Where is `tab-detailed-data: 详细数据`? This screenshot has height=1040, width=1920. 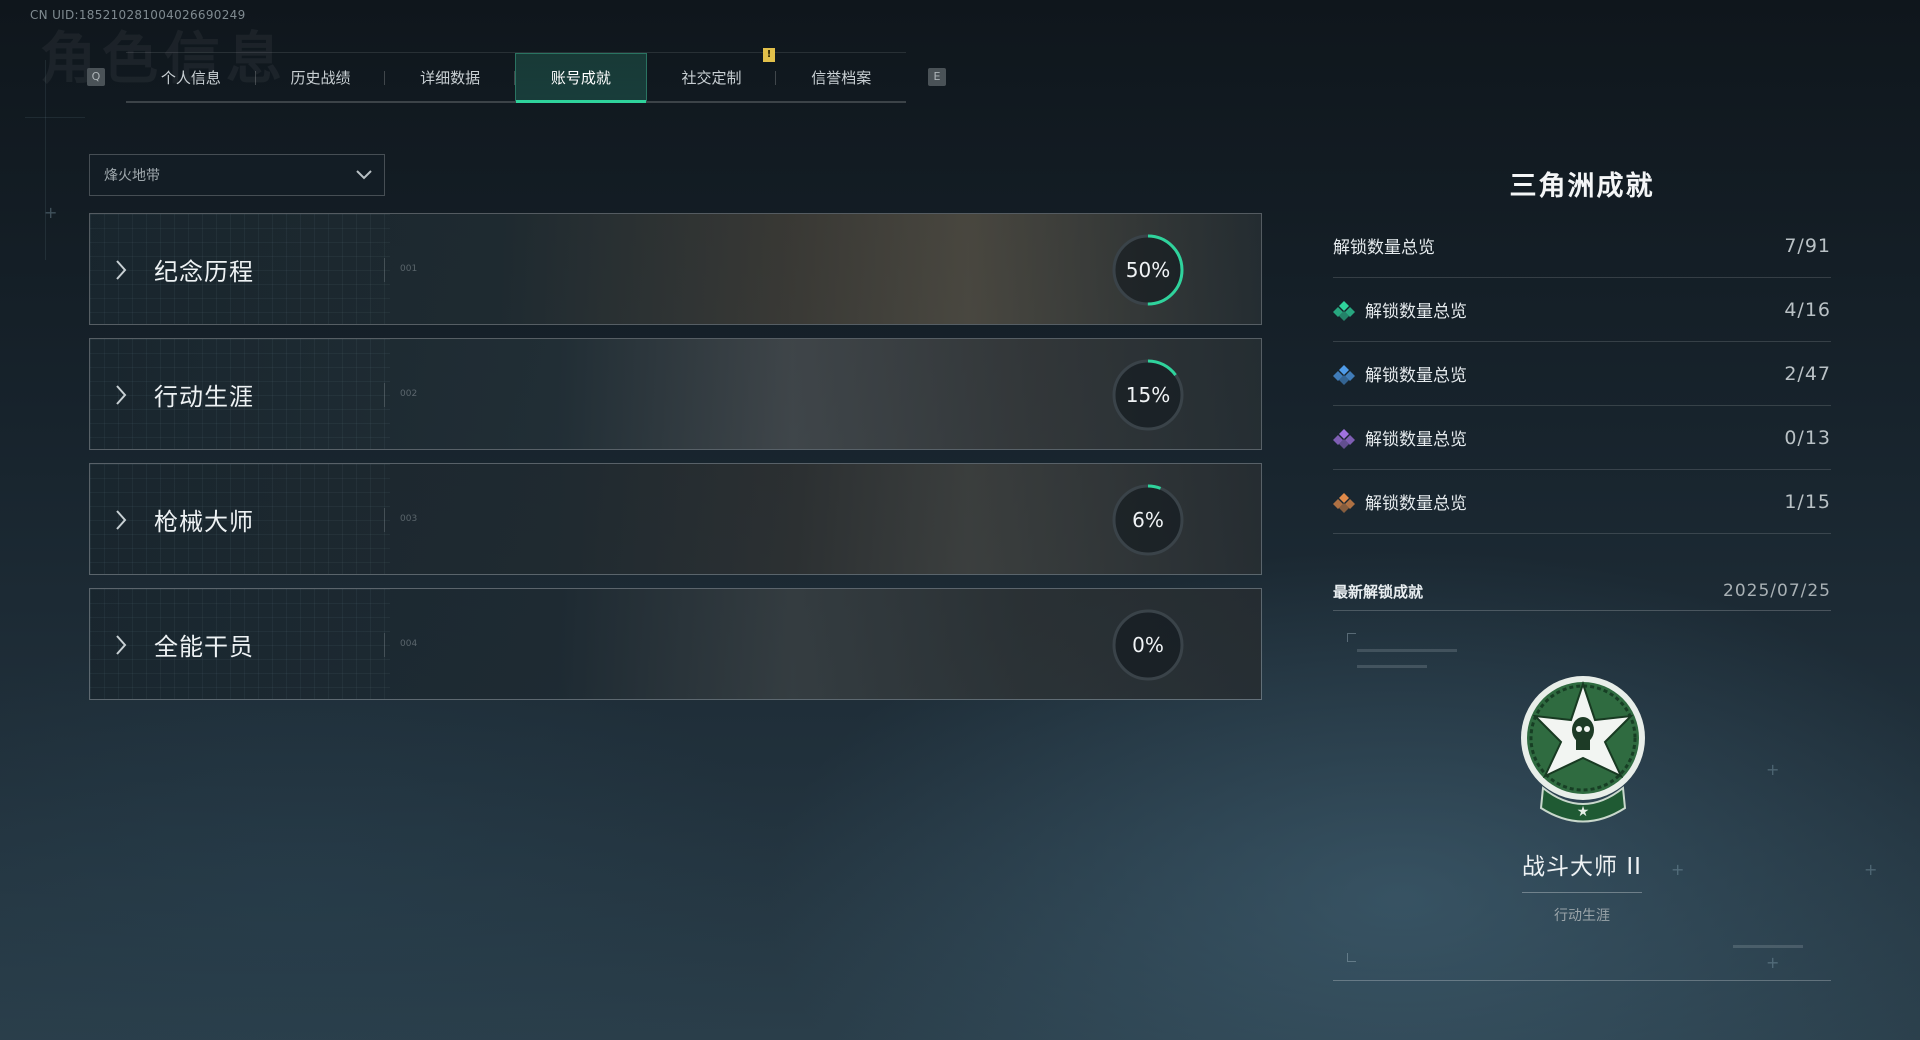
tab-detailed-data: 详细数据 is located at coordinates (450, 77).